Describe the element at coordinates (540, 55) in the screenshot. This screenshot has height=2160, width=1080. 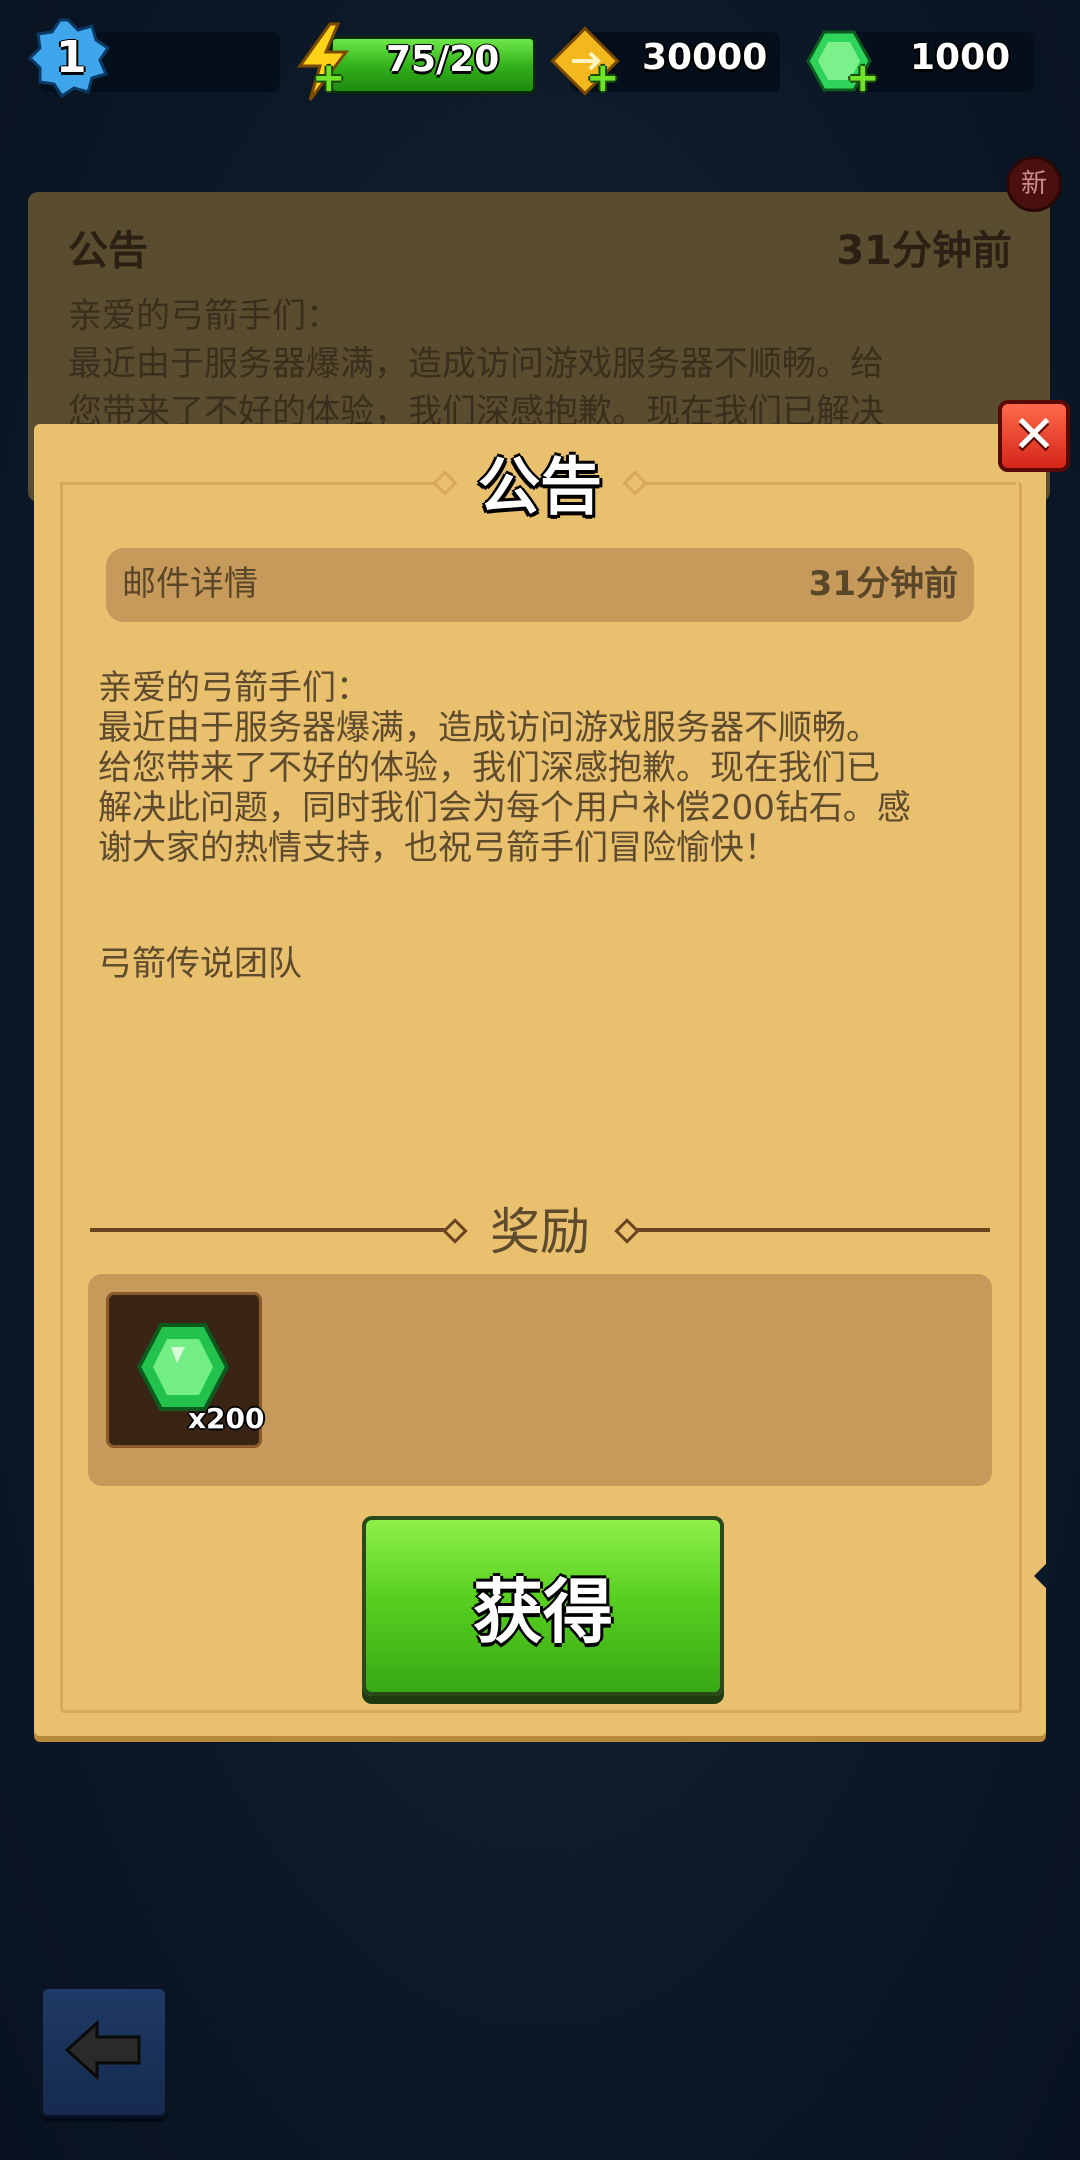
I see `top-resource-bar: 1 + 75/20 + 30000 + 1000` at that location.